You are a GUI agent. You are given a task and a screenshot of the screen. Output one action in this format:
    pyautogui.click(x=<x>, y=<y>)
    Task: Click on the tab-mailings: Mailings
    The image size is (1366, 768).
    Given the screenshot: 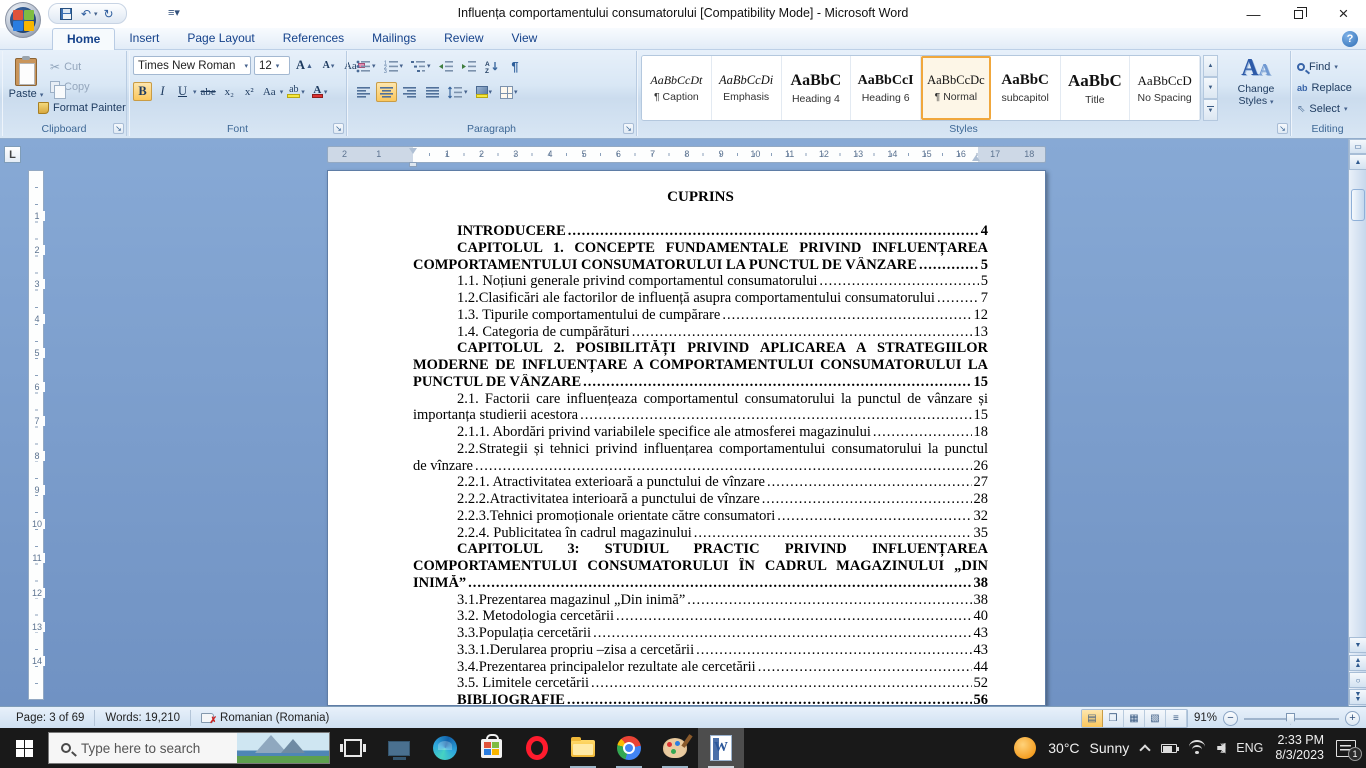 What is the action you would take?
    pyautogui.click(x=394, y=39)
    